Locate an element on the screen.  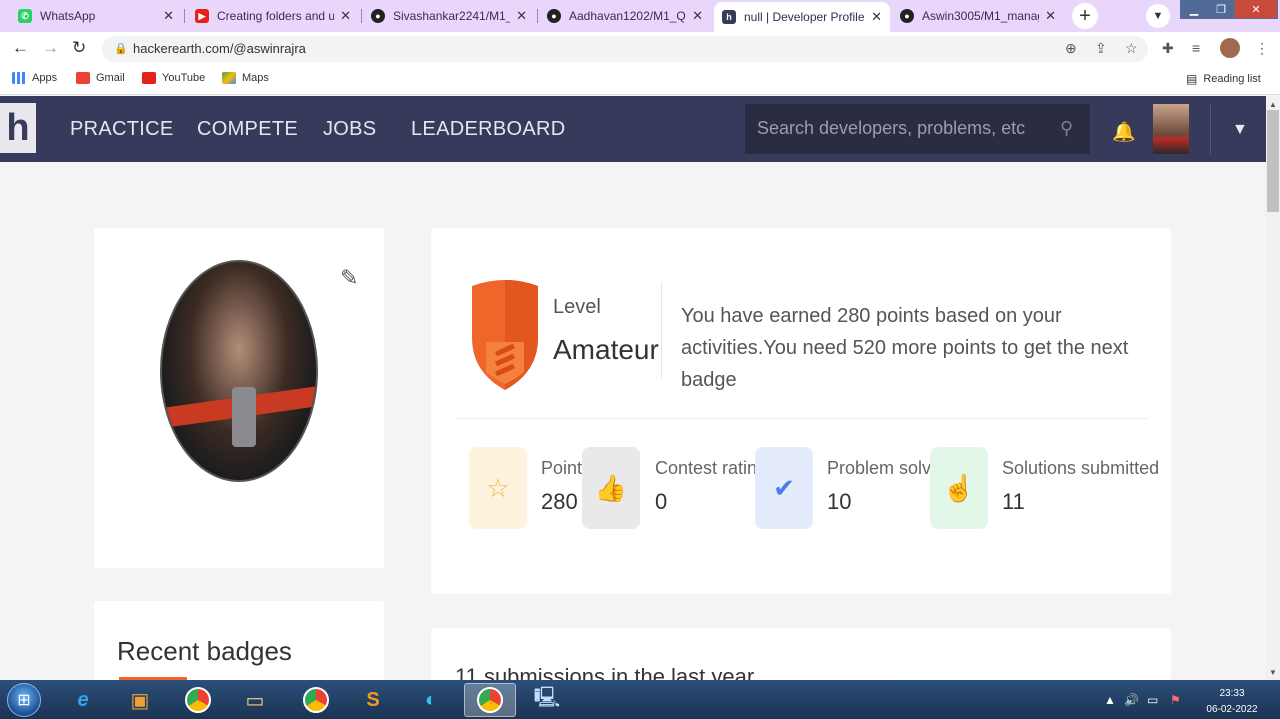
tab-youtube: ▶ Creating folders and up ✕ is located at coordinates (273, 16).